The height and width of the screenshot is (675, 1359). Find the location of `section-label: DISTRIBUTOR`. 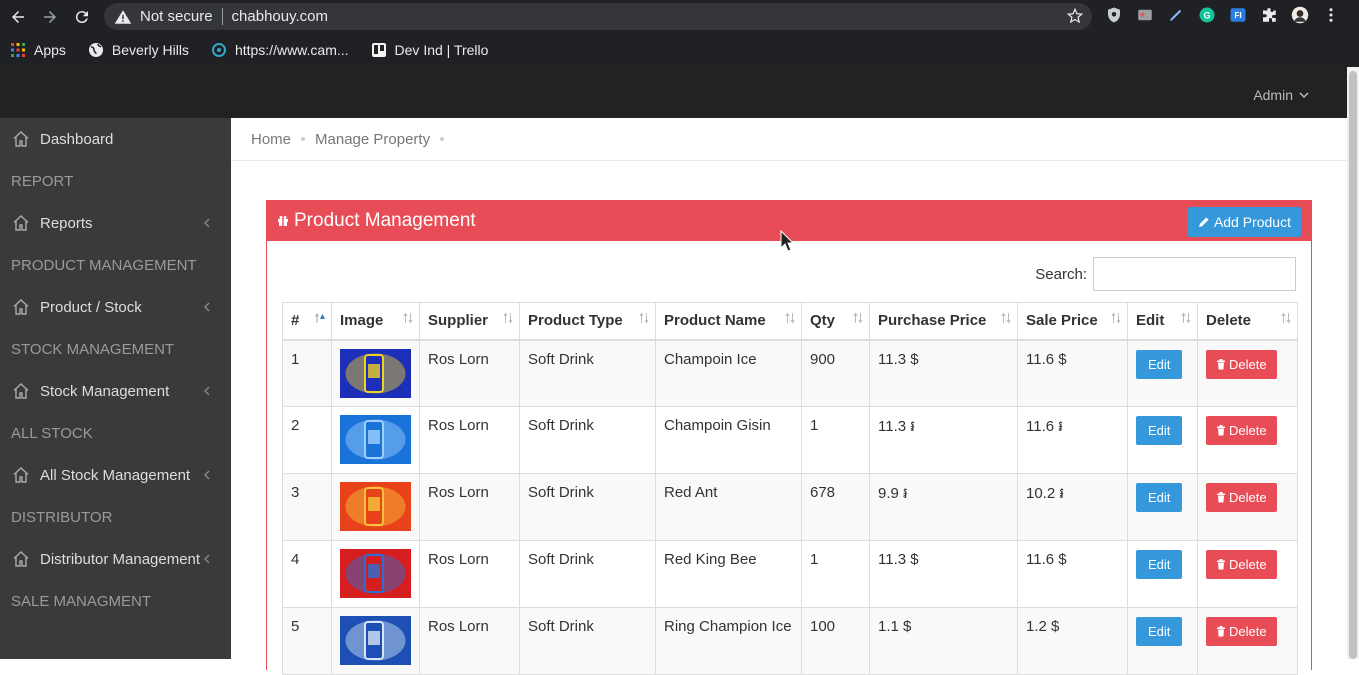

section-label: DISTRIBUTOR is located at coordinates (62, 517).